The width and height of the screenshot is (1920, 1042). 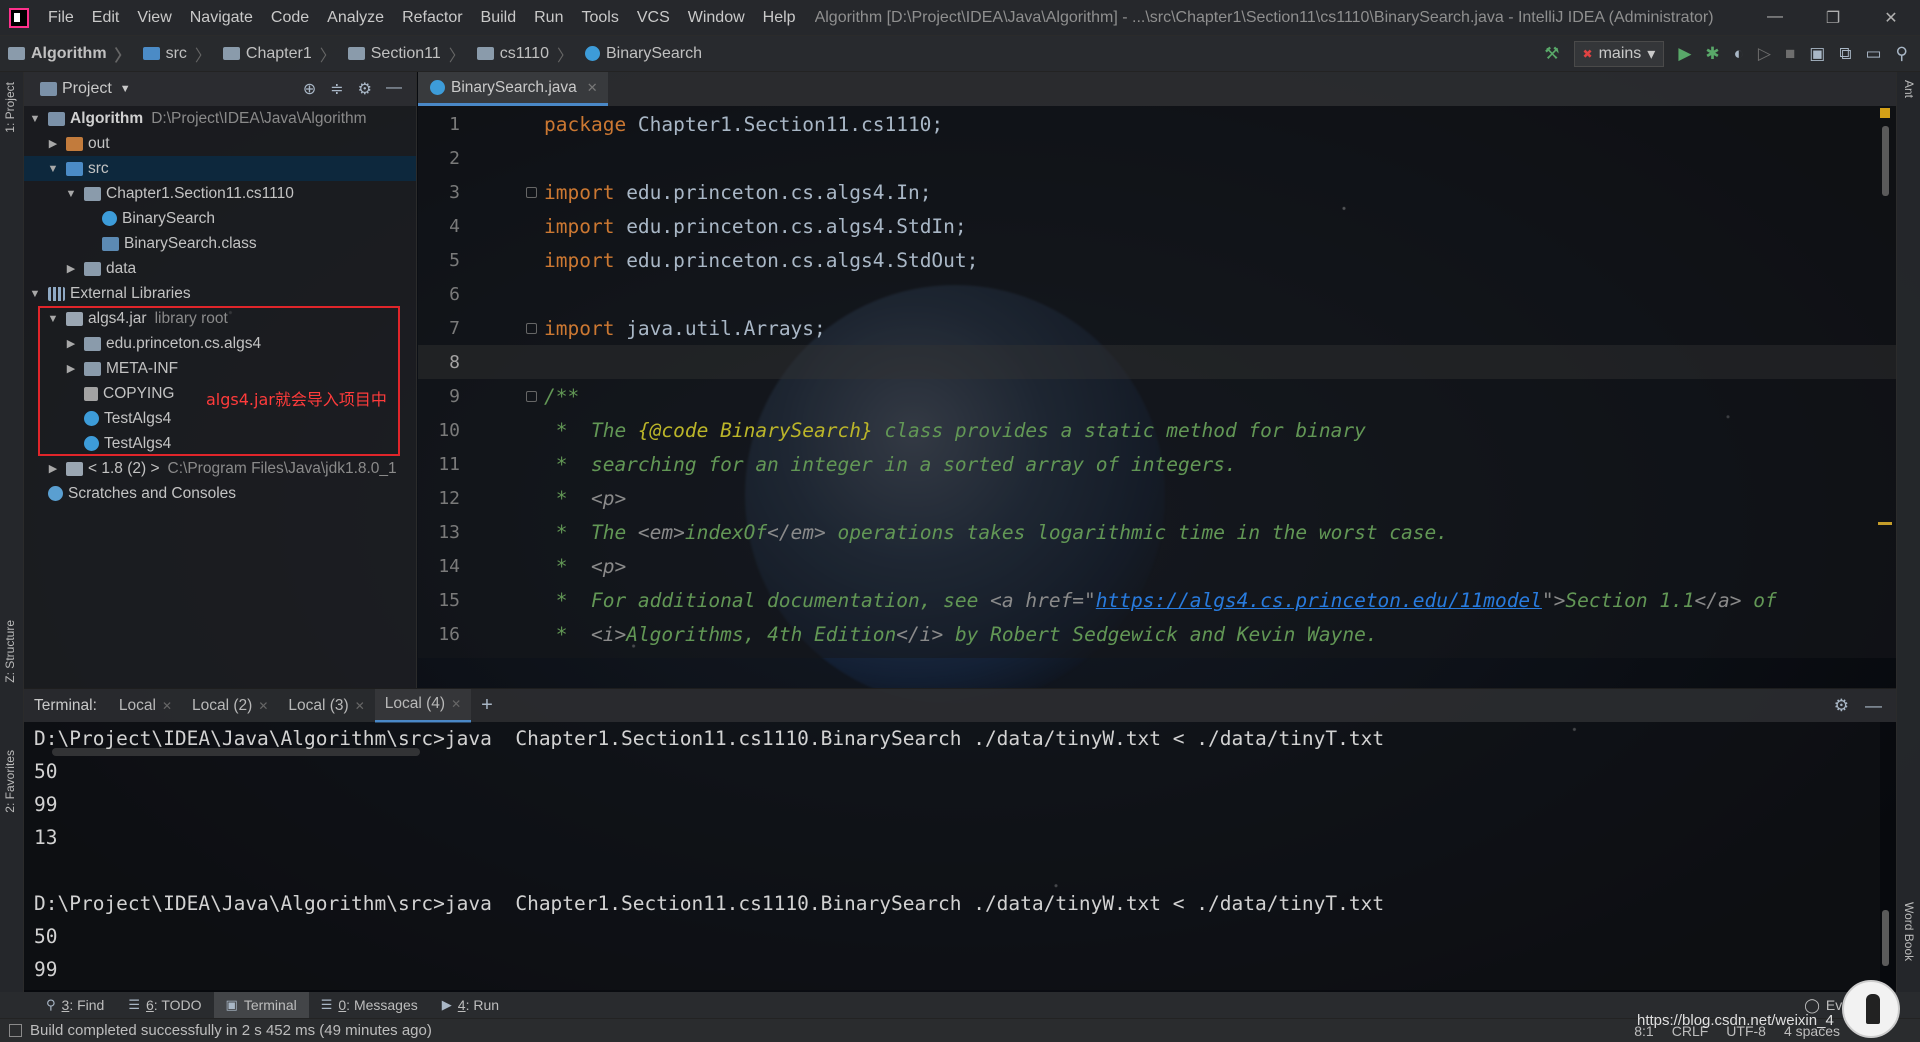 I want to click on translate-icon: ⧉, so click(x=1845, y=54).